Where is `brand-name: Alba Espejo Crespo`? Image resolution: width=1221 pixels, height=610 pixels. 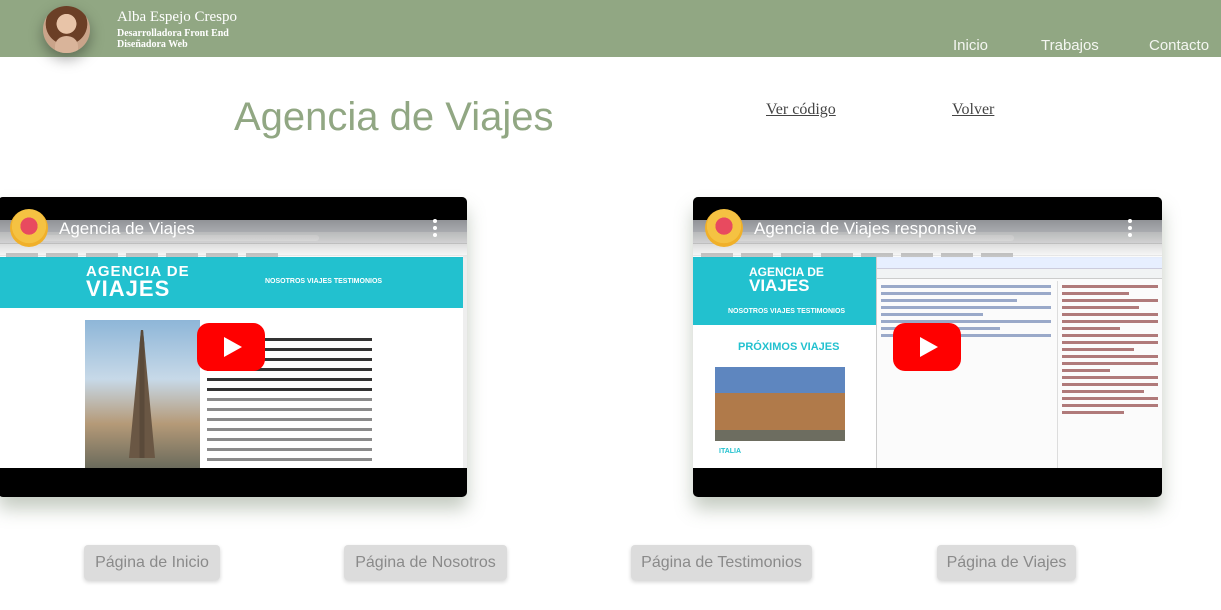 brand-name: Alba Espejo Crespo is located at coordinates (177, 17).